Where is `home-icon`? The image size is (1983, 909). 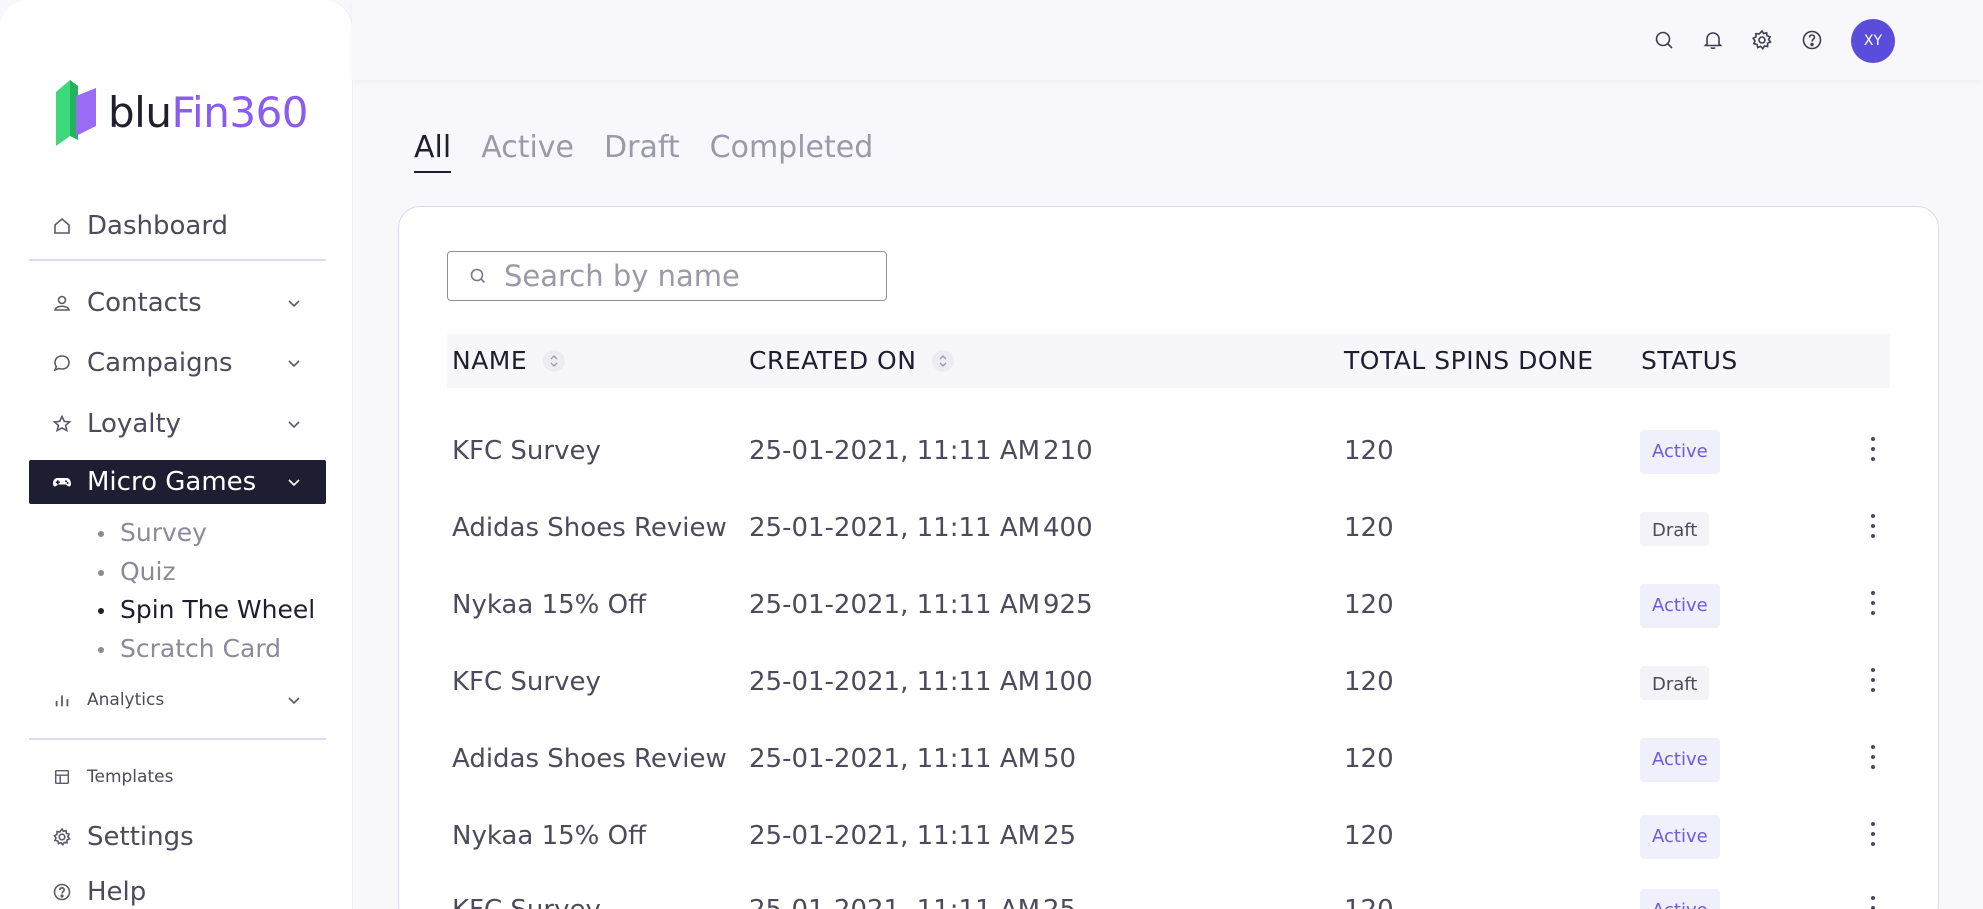 home-icon is located at coordinates (62, 226).